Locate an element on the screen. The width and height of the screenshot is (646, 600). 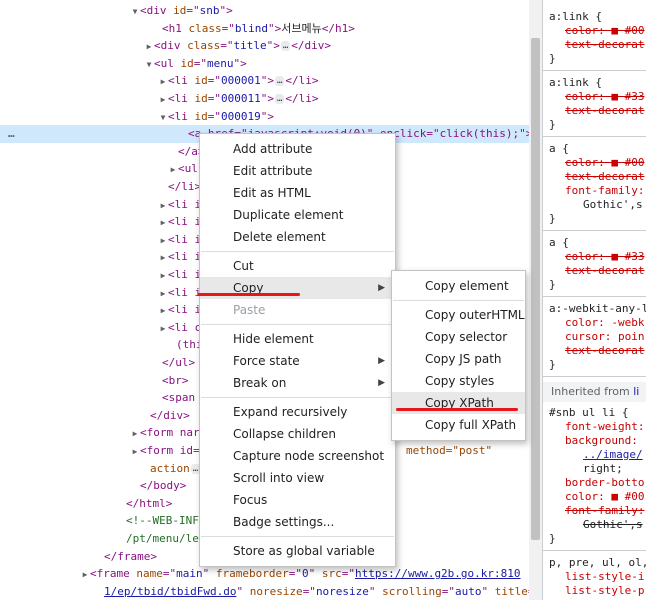
node-token: </li> is located at coordinates (302, 81).